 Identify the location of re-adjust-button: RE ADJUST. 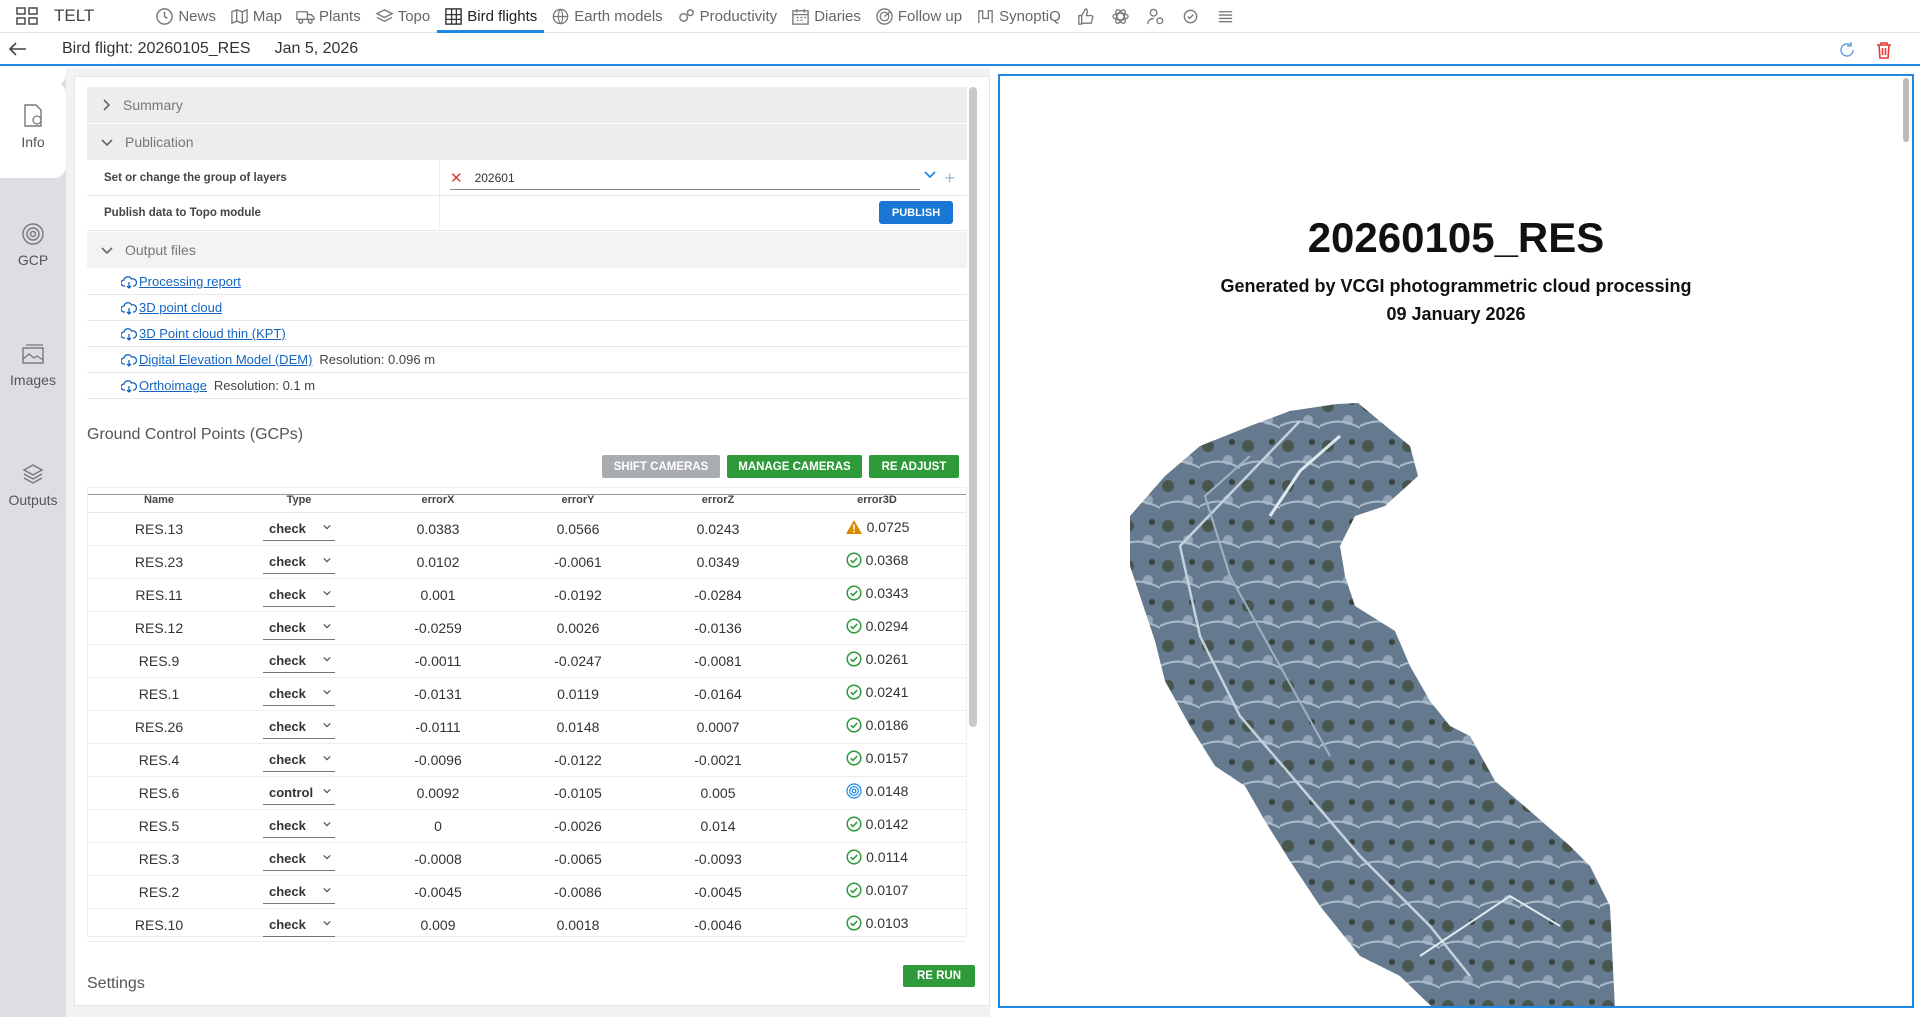
(914, 466).